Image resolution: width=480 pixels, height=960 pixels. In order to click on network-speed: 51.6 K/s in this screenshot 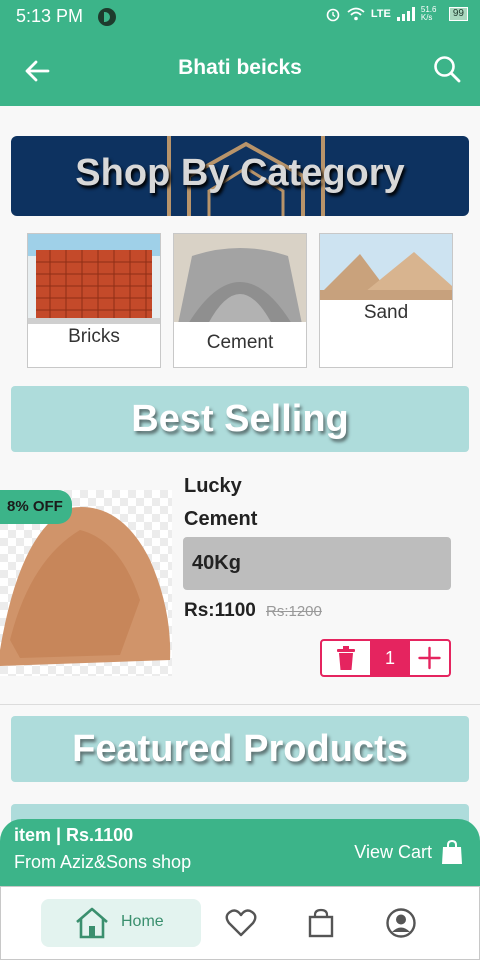, I will do `click(428, 13)`.